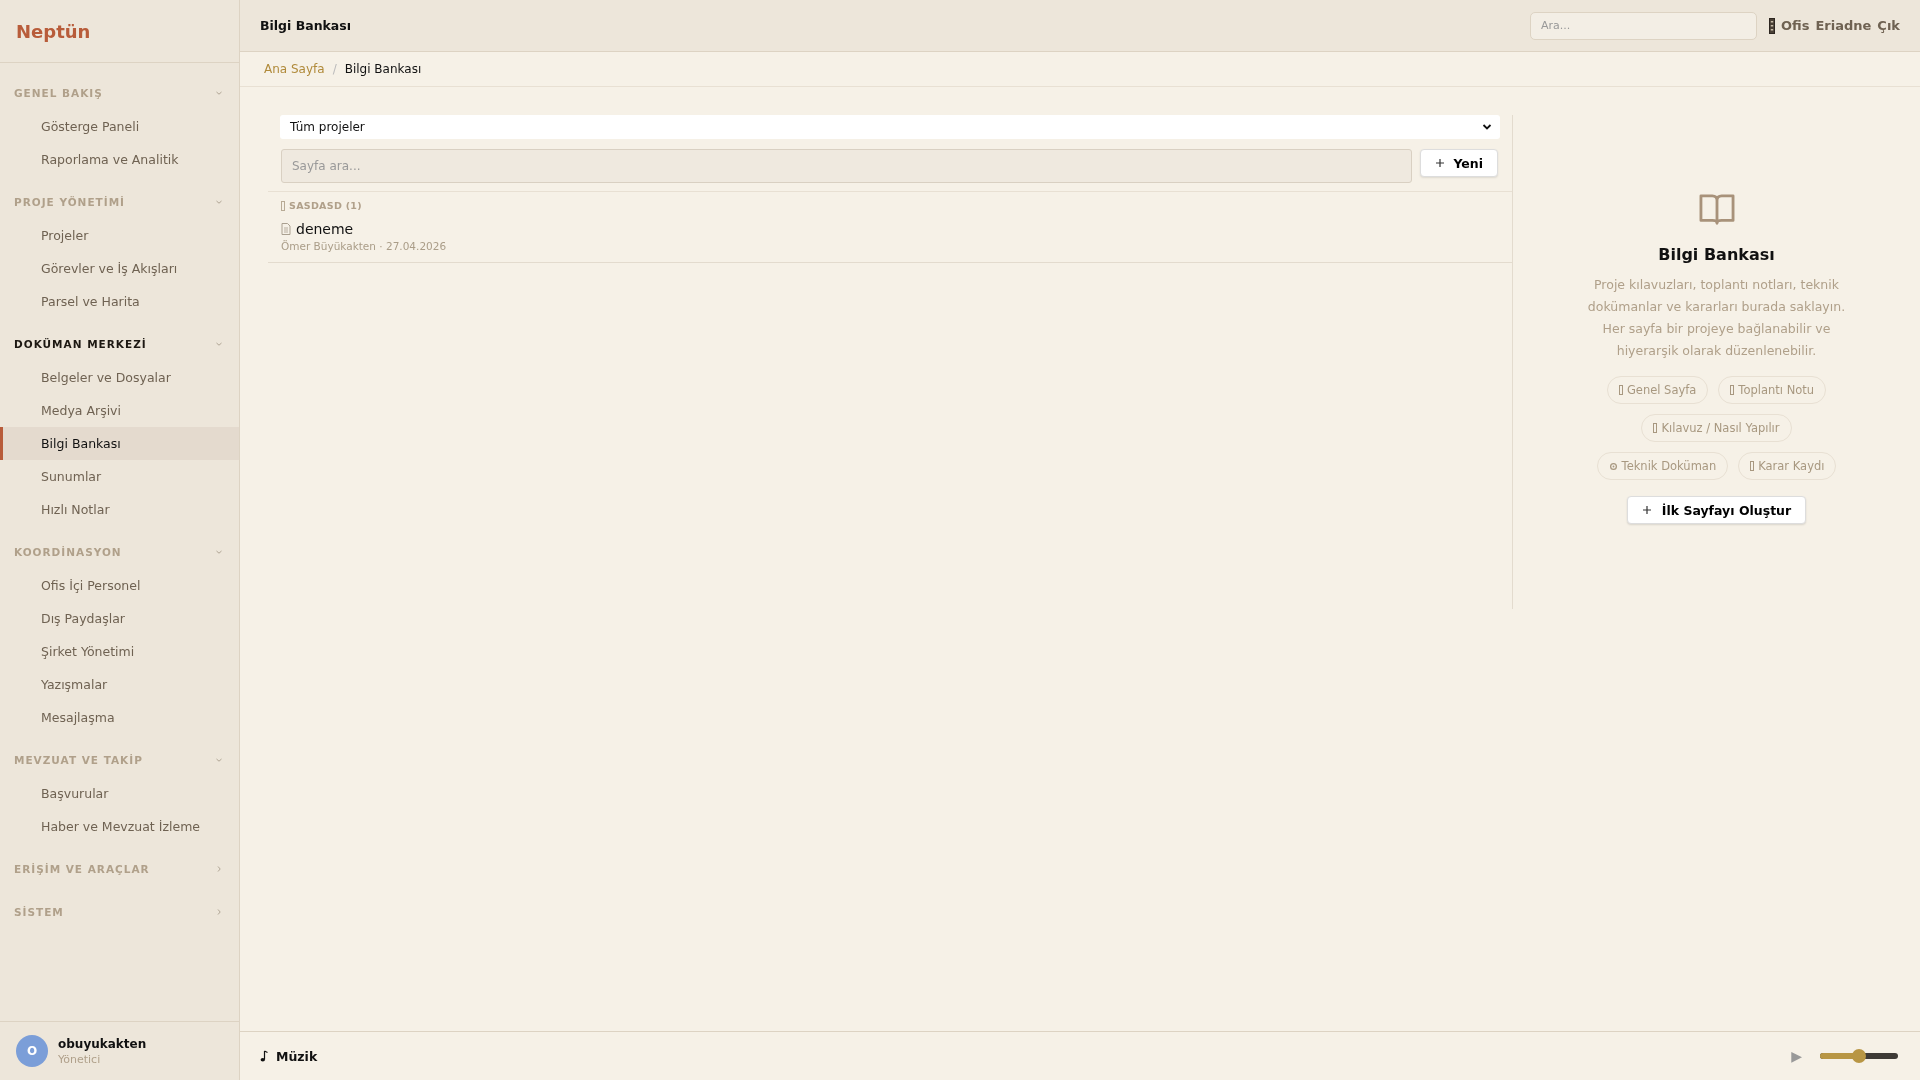 The height and width of the screenshot is (1080, 1920). Describe the element at coordinates (1843, 25) in the screenshot. I see `user-label: Eriadne` at that location.